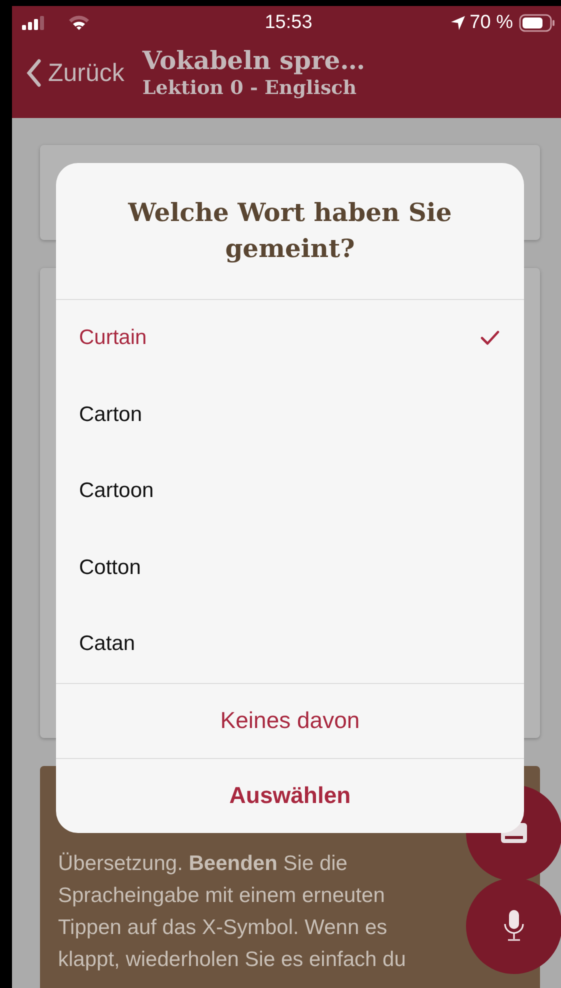 This screenshot has height=988, width=561. What do you see at coordinates (290, 568) in the screenshot?
I see `option-item: Cotton` at bounding box center [290, 568].